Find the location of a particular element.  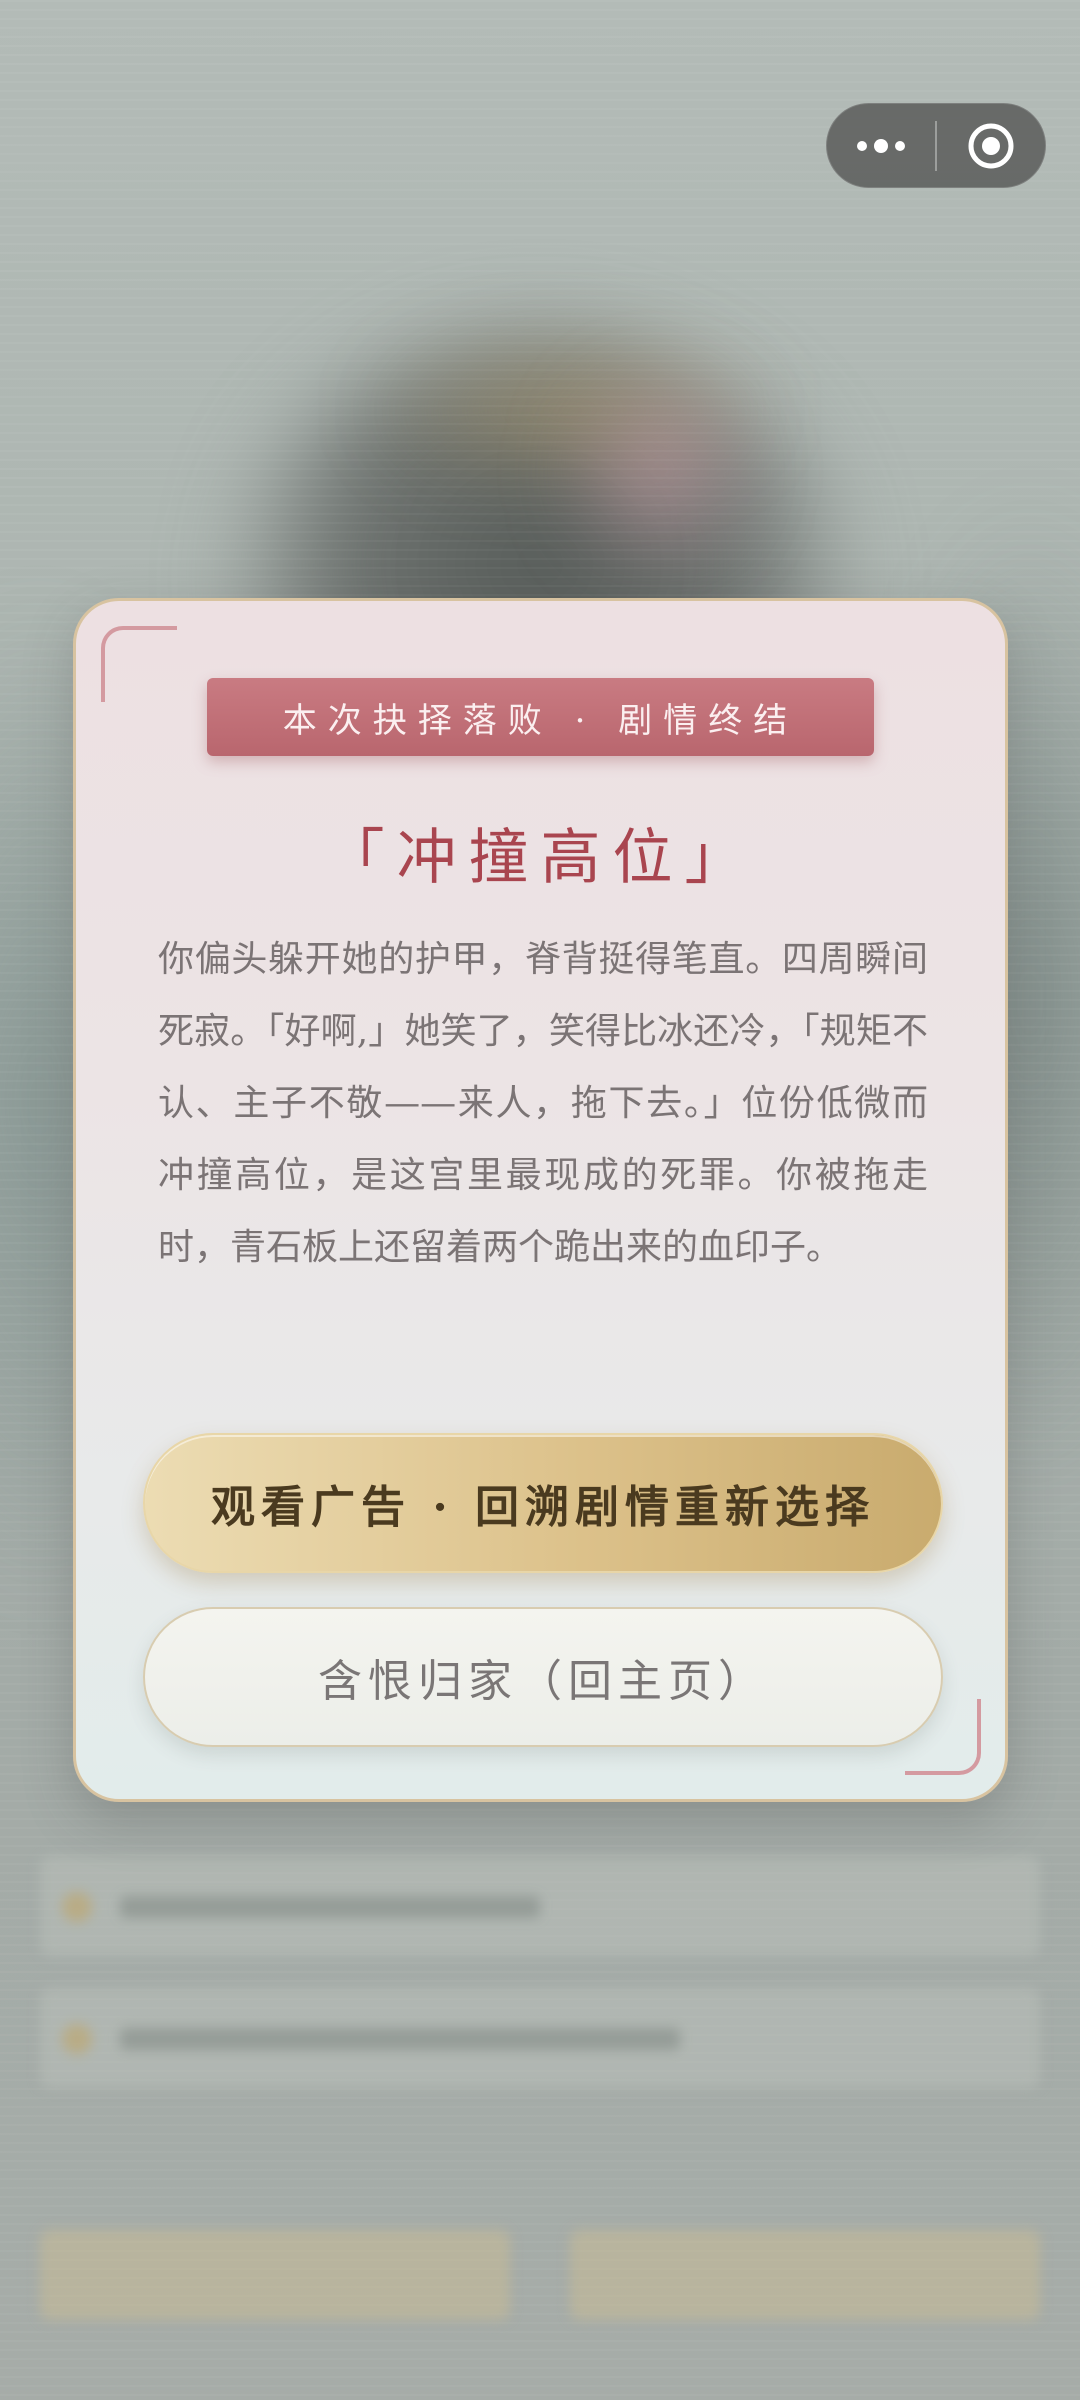

failure-banner: 本次抉择落败 · 剧情终结 is located at coordinates (540, 717).